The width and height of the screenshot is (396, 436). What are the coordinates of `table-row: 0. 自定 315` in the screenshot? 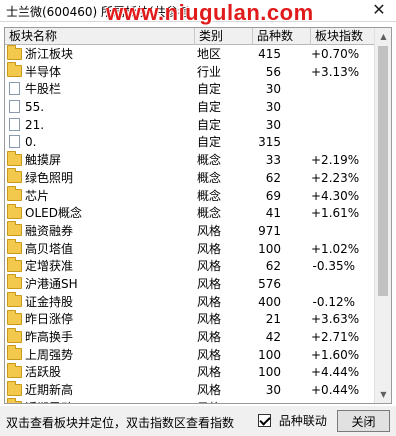 It's located at (190, 143).